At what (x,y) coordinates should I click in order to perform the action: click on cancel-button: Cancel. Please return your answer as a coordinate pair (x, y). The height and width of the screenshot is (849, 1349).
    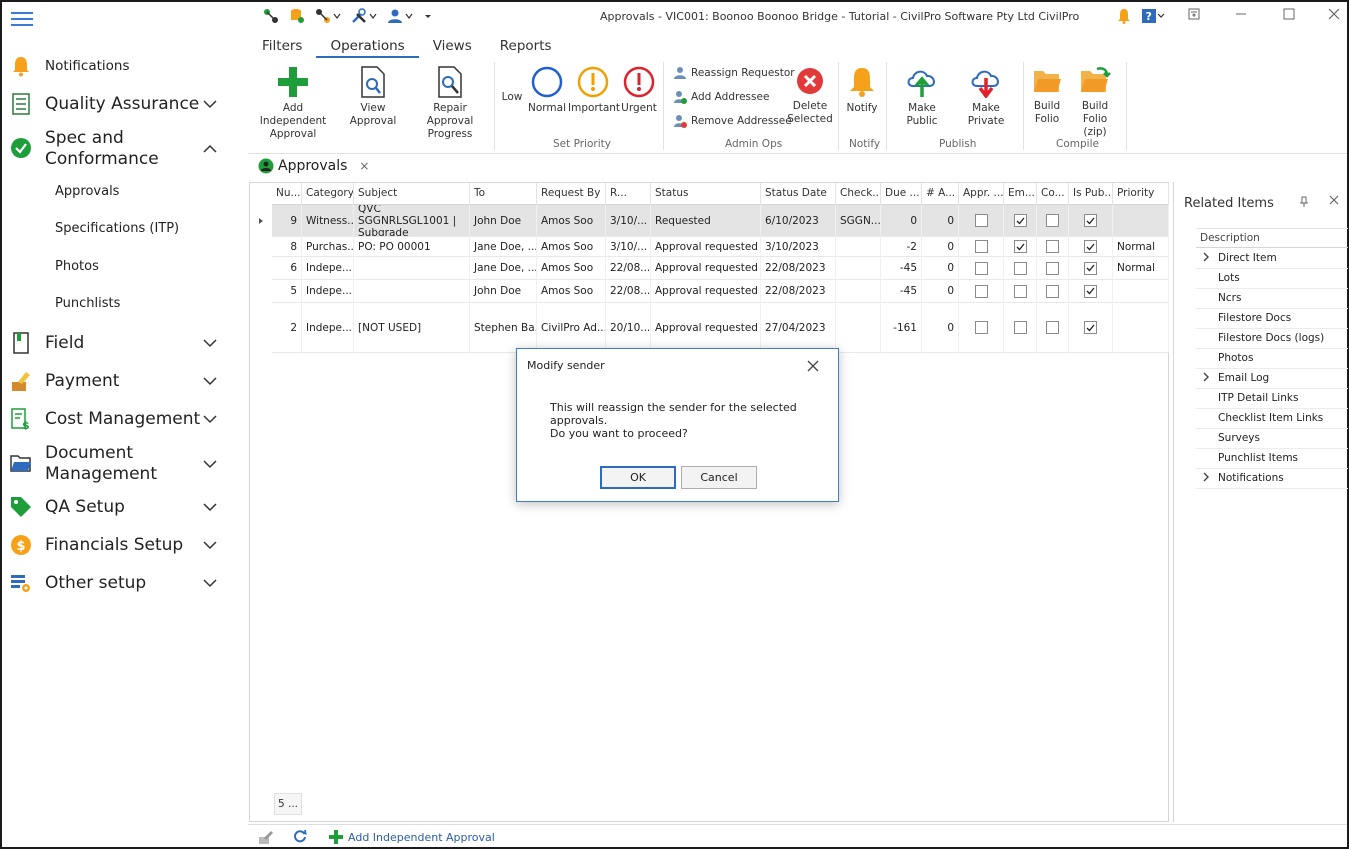
    Looking at the image, I should click on (719, 477).